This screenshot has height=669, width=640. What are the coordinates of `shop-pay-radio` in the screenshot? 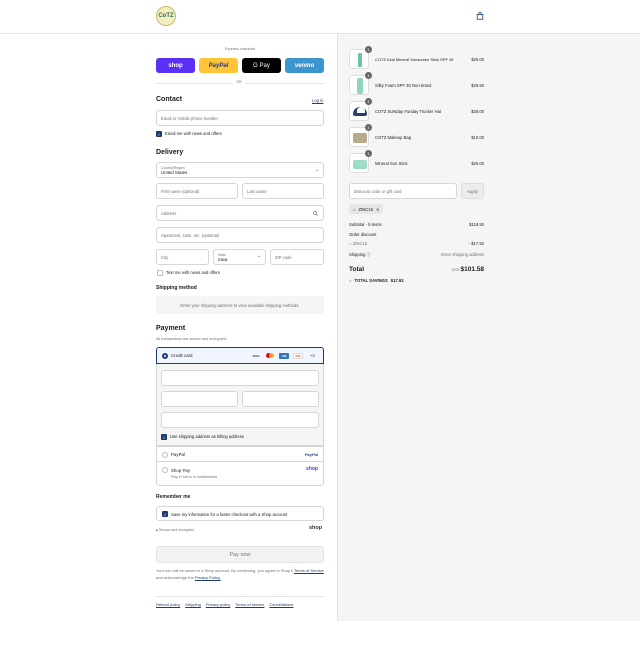 It's located at (165, 470).